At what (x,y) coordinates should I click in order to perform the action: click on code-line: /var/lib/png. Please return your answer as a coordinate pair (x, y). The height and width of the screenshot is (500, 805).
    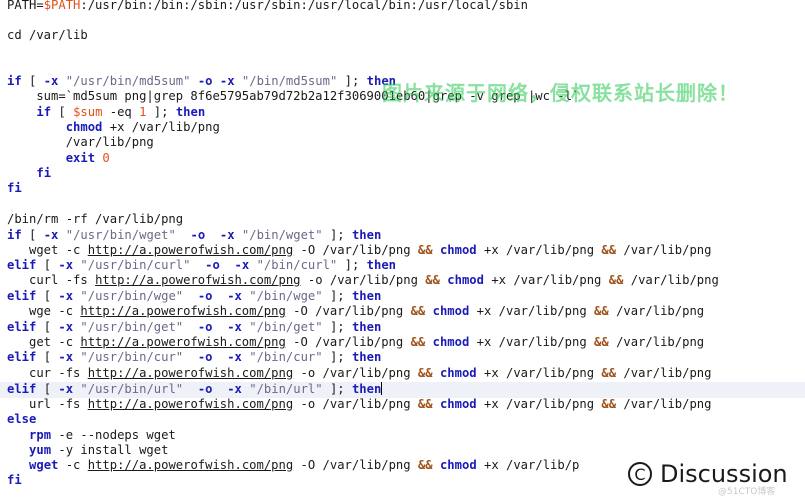
    Looking at the image, I should click on (80, 142).